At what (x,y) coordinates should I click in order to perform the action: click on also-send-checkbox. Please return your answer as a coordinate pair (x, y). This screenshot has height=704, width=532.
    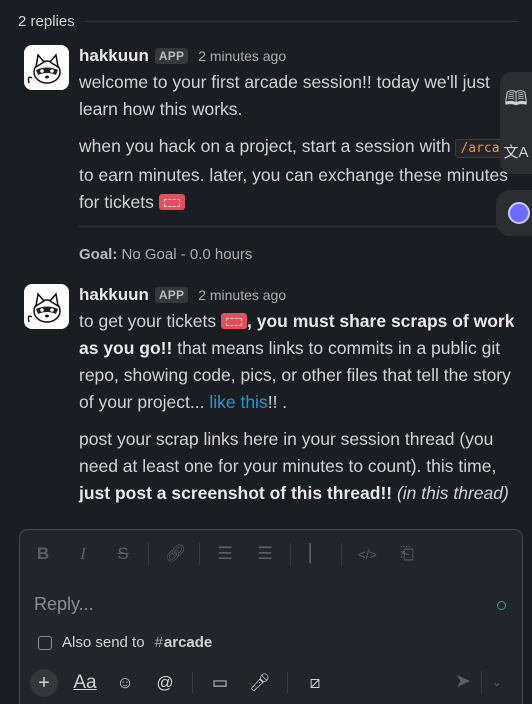
    Looking at the image, I should click on (45, 642).